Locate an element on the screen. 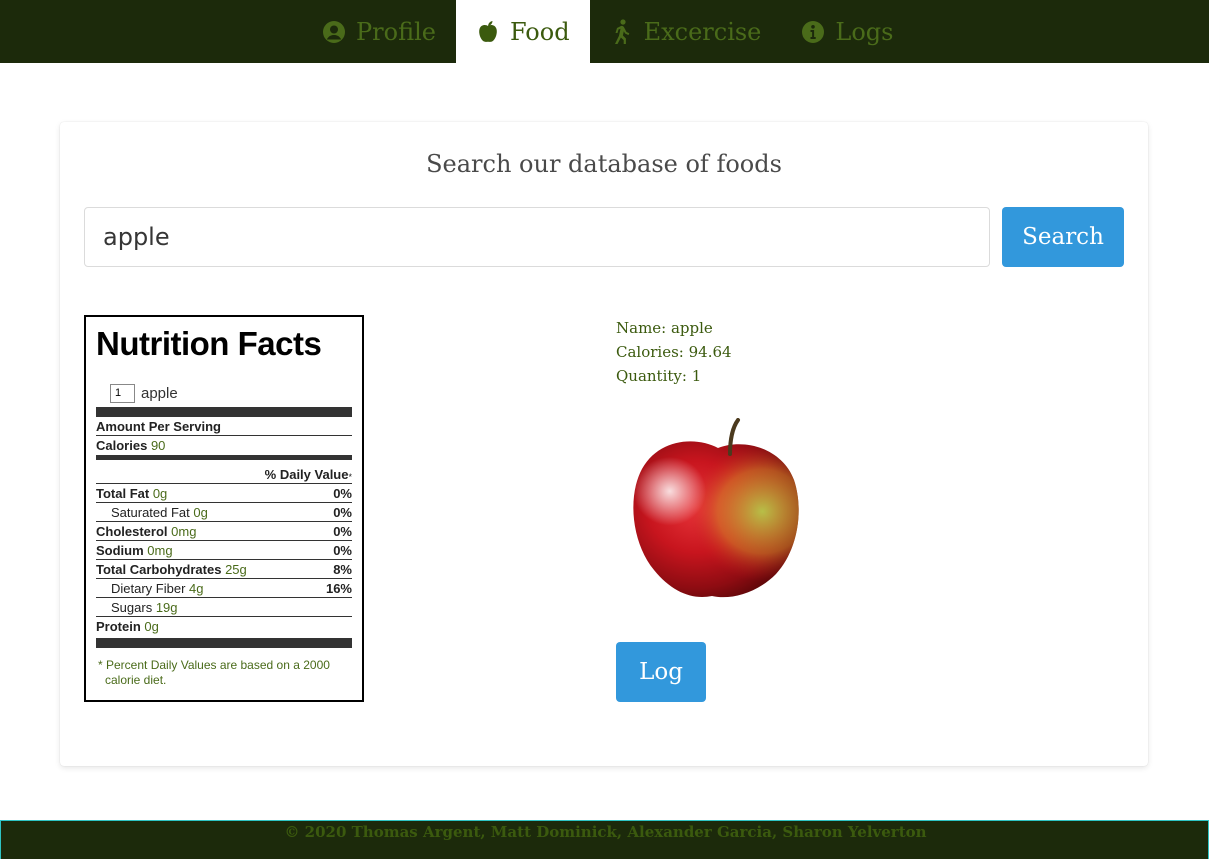  serving-name: apple is located at coordinates (159, 393).